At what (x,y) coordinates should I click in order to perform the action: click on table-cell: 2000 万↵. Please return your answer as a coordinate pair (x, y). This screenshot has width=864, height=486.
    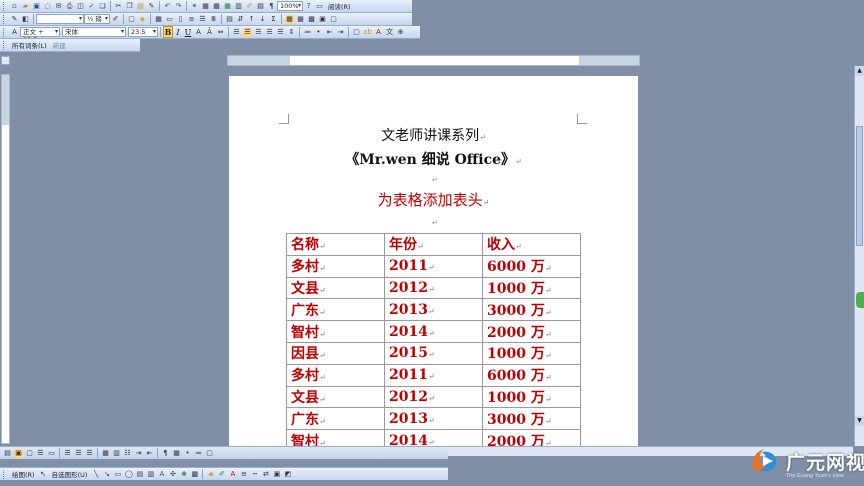
    Looking at the image, I should click on (531, 331).